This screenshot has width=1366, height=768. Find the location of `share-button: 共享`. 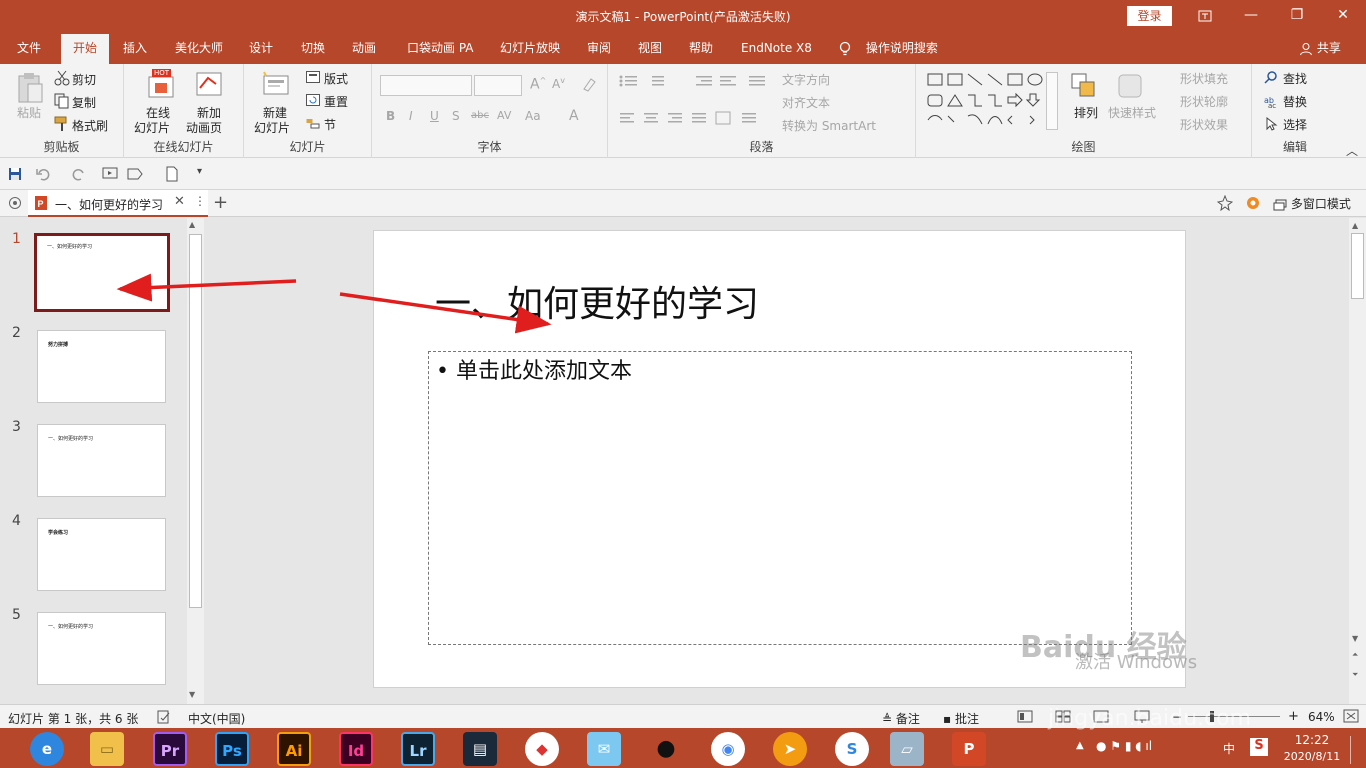

share-button: 共享 is located at coordinates (1320, 49).